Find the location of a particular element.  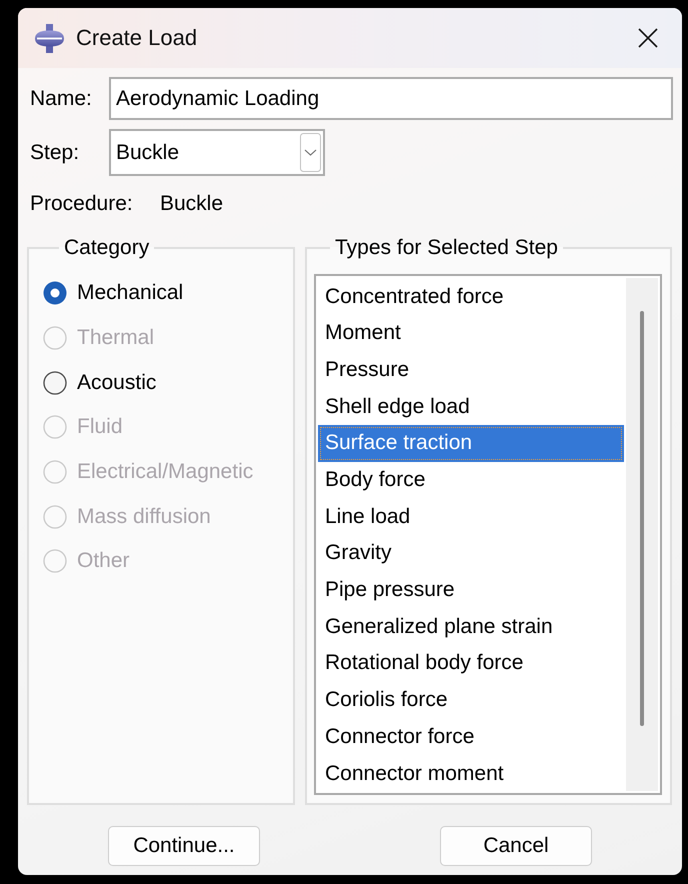

chevron-icon is located at coordinates (310, 152).